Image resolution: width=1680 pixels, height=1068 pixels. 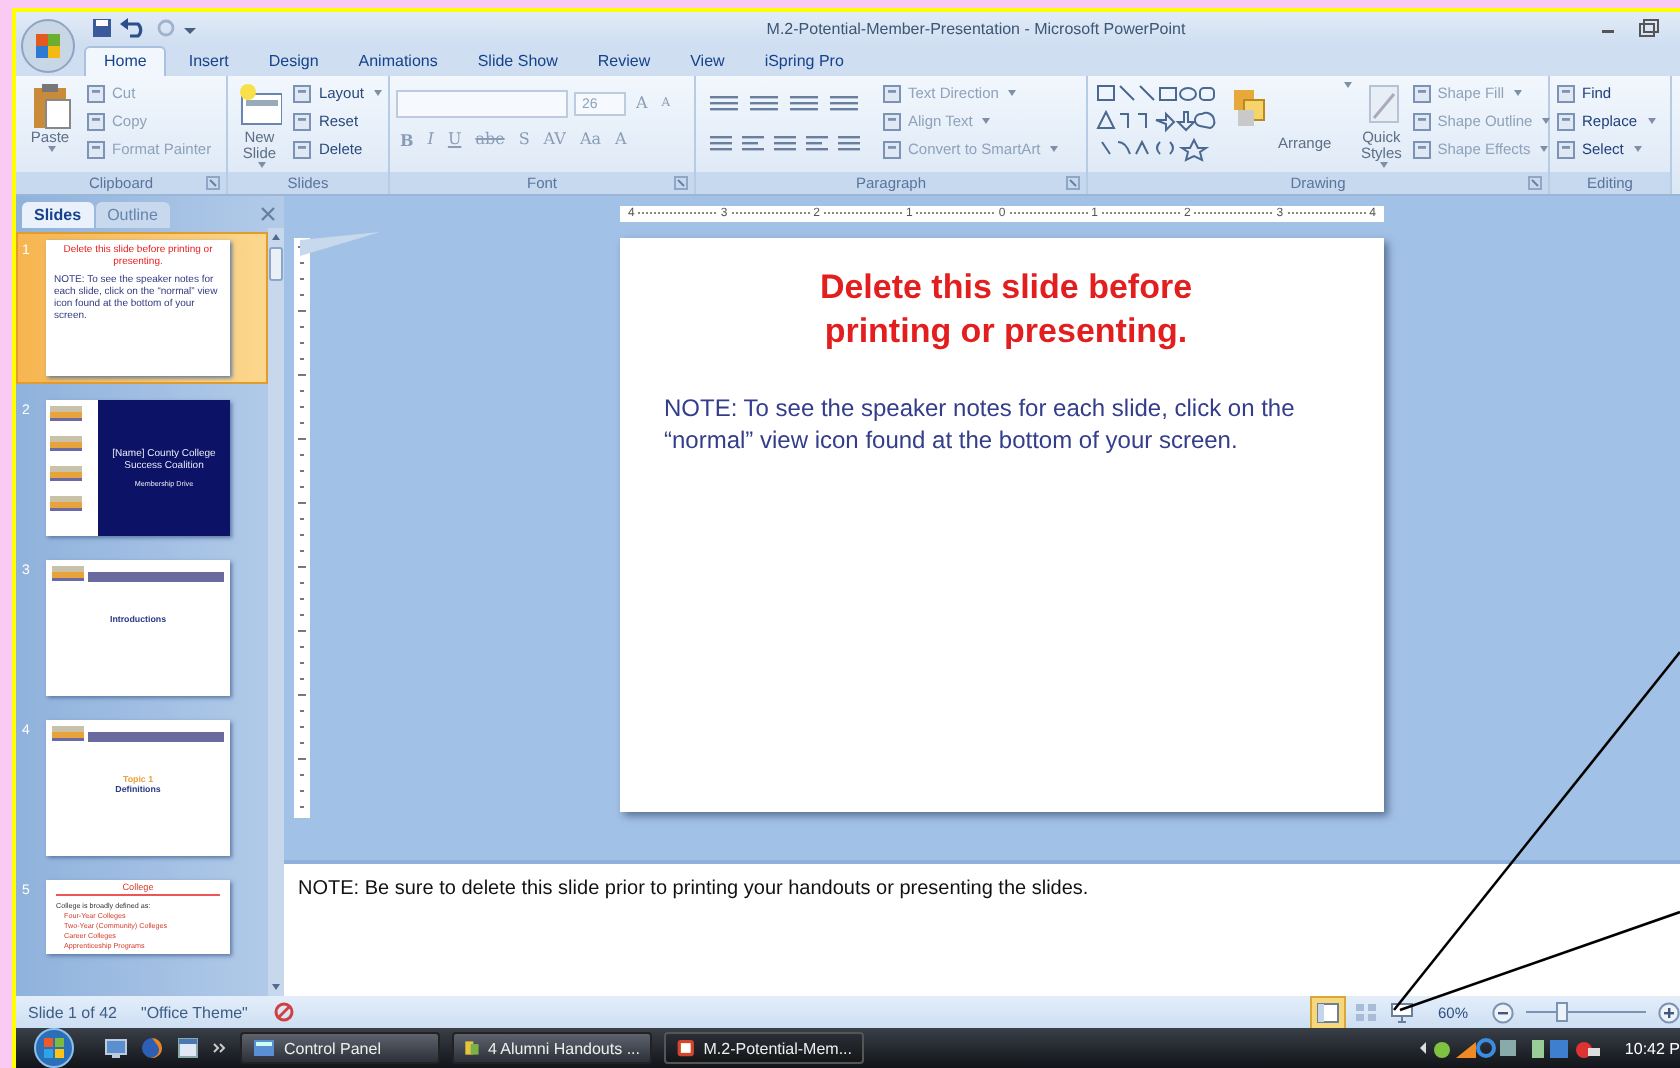 I want to click on notes-text: NOTE: Be sure to delete this slide prior to printing your handouts or presenting the slides., so click(x=694, y=889).